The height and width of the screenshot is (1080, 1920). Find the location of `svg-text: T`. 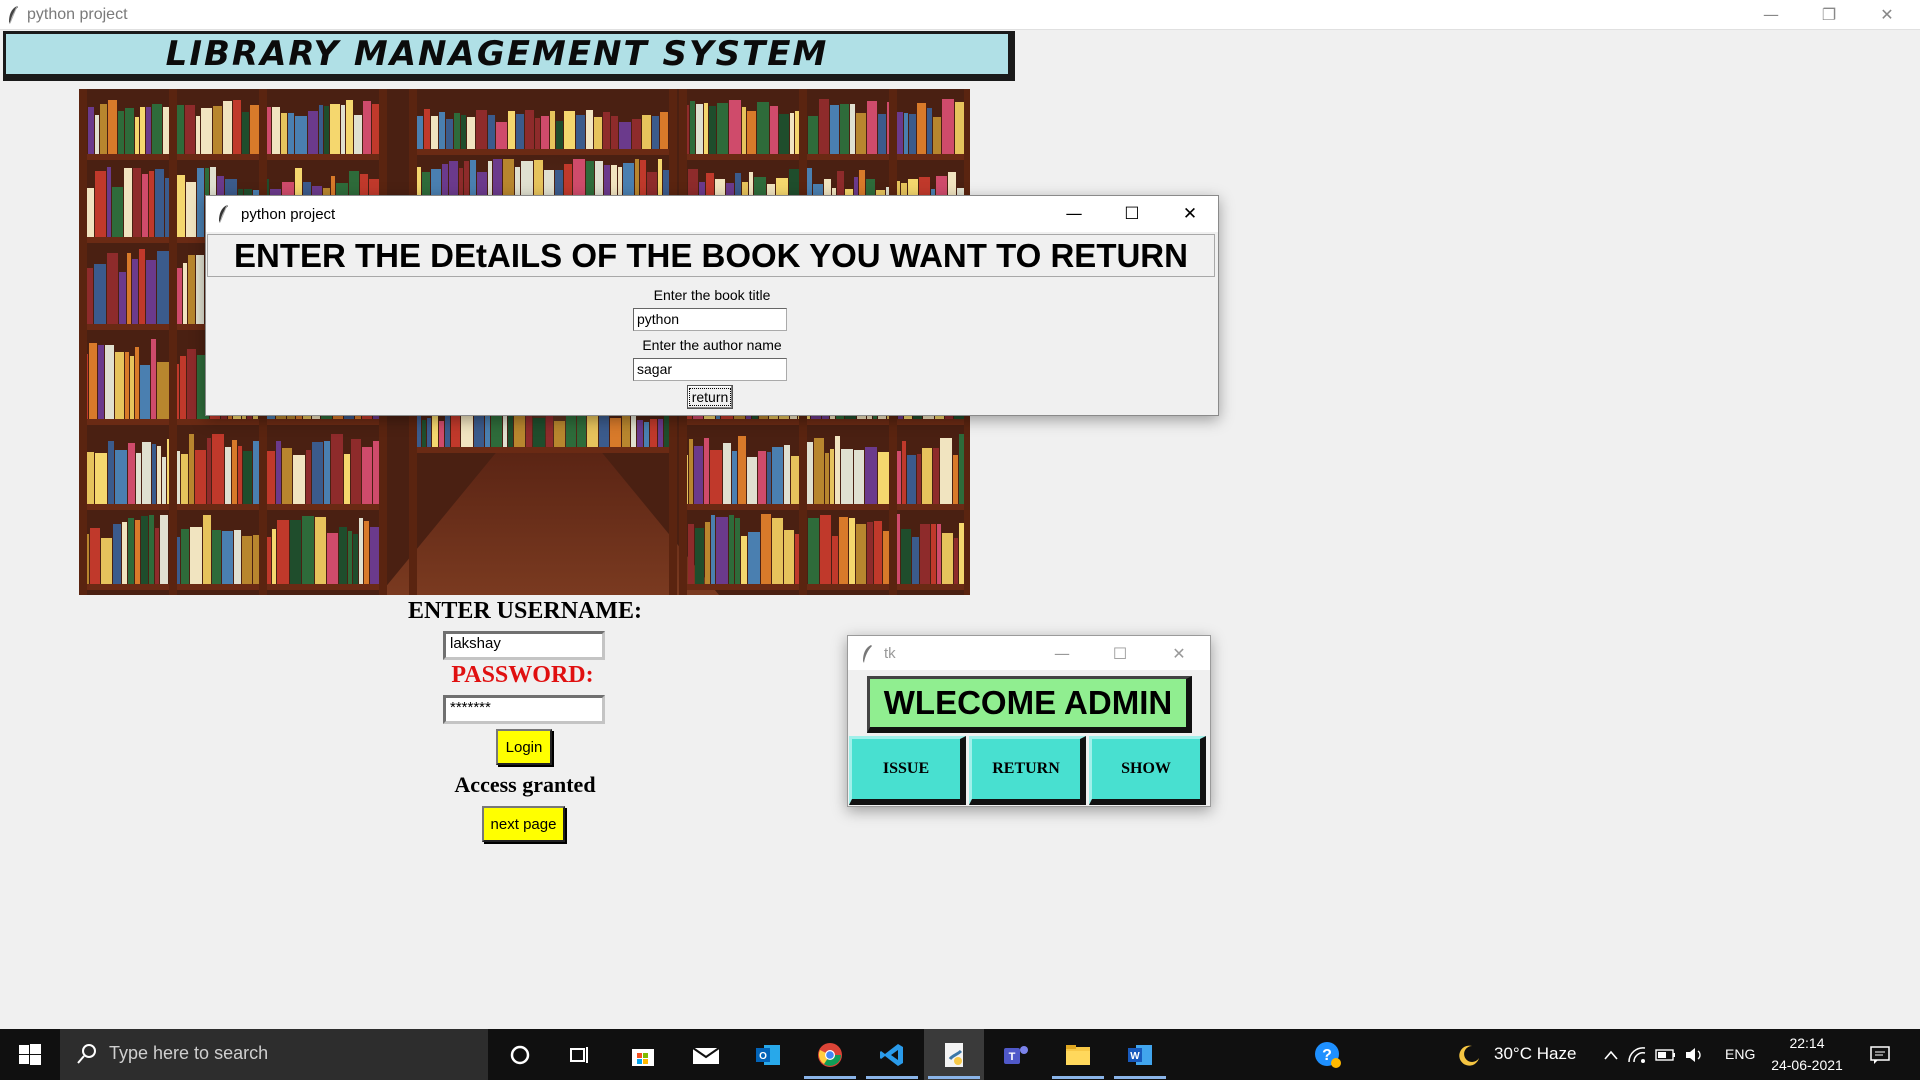

svg-text: T is located at coordinates (1012, 1057).